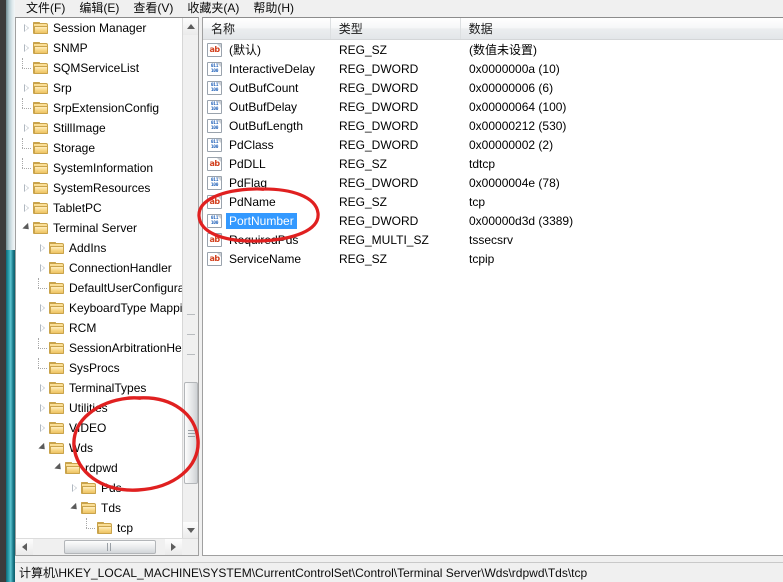 The width and height of the screenshot is (783, 582). What do you see at coordinates (252, 201) in the screenshot?
I see `value-name-label: PdName` at bounding box center [252, 201].